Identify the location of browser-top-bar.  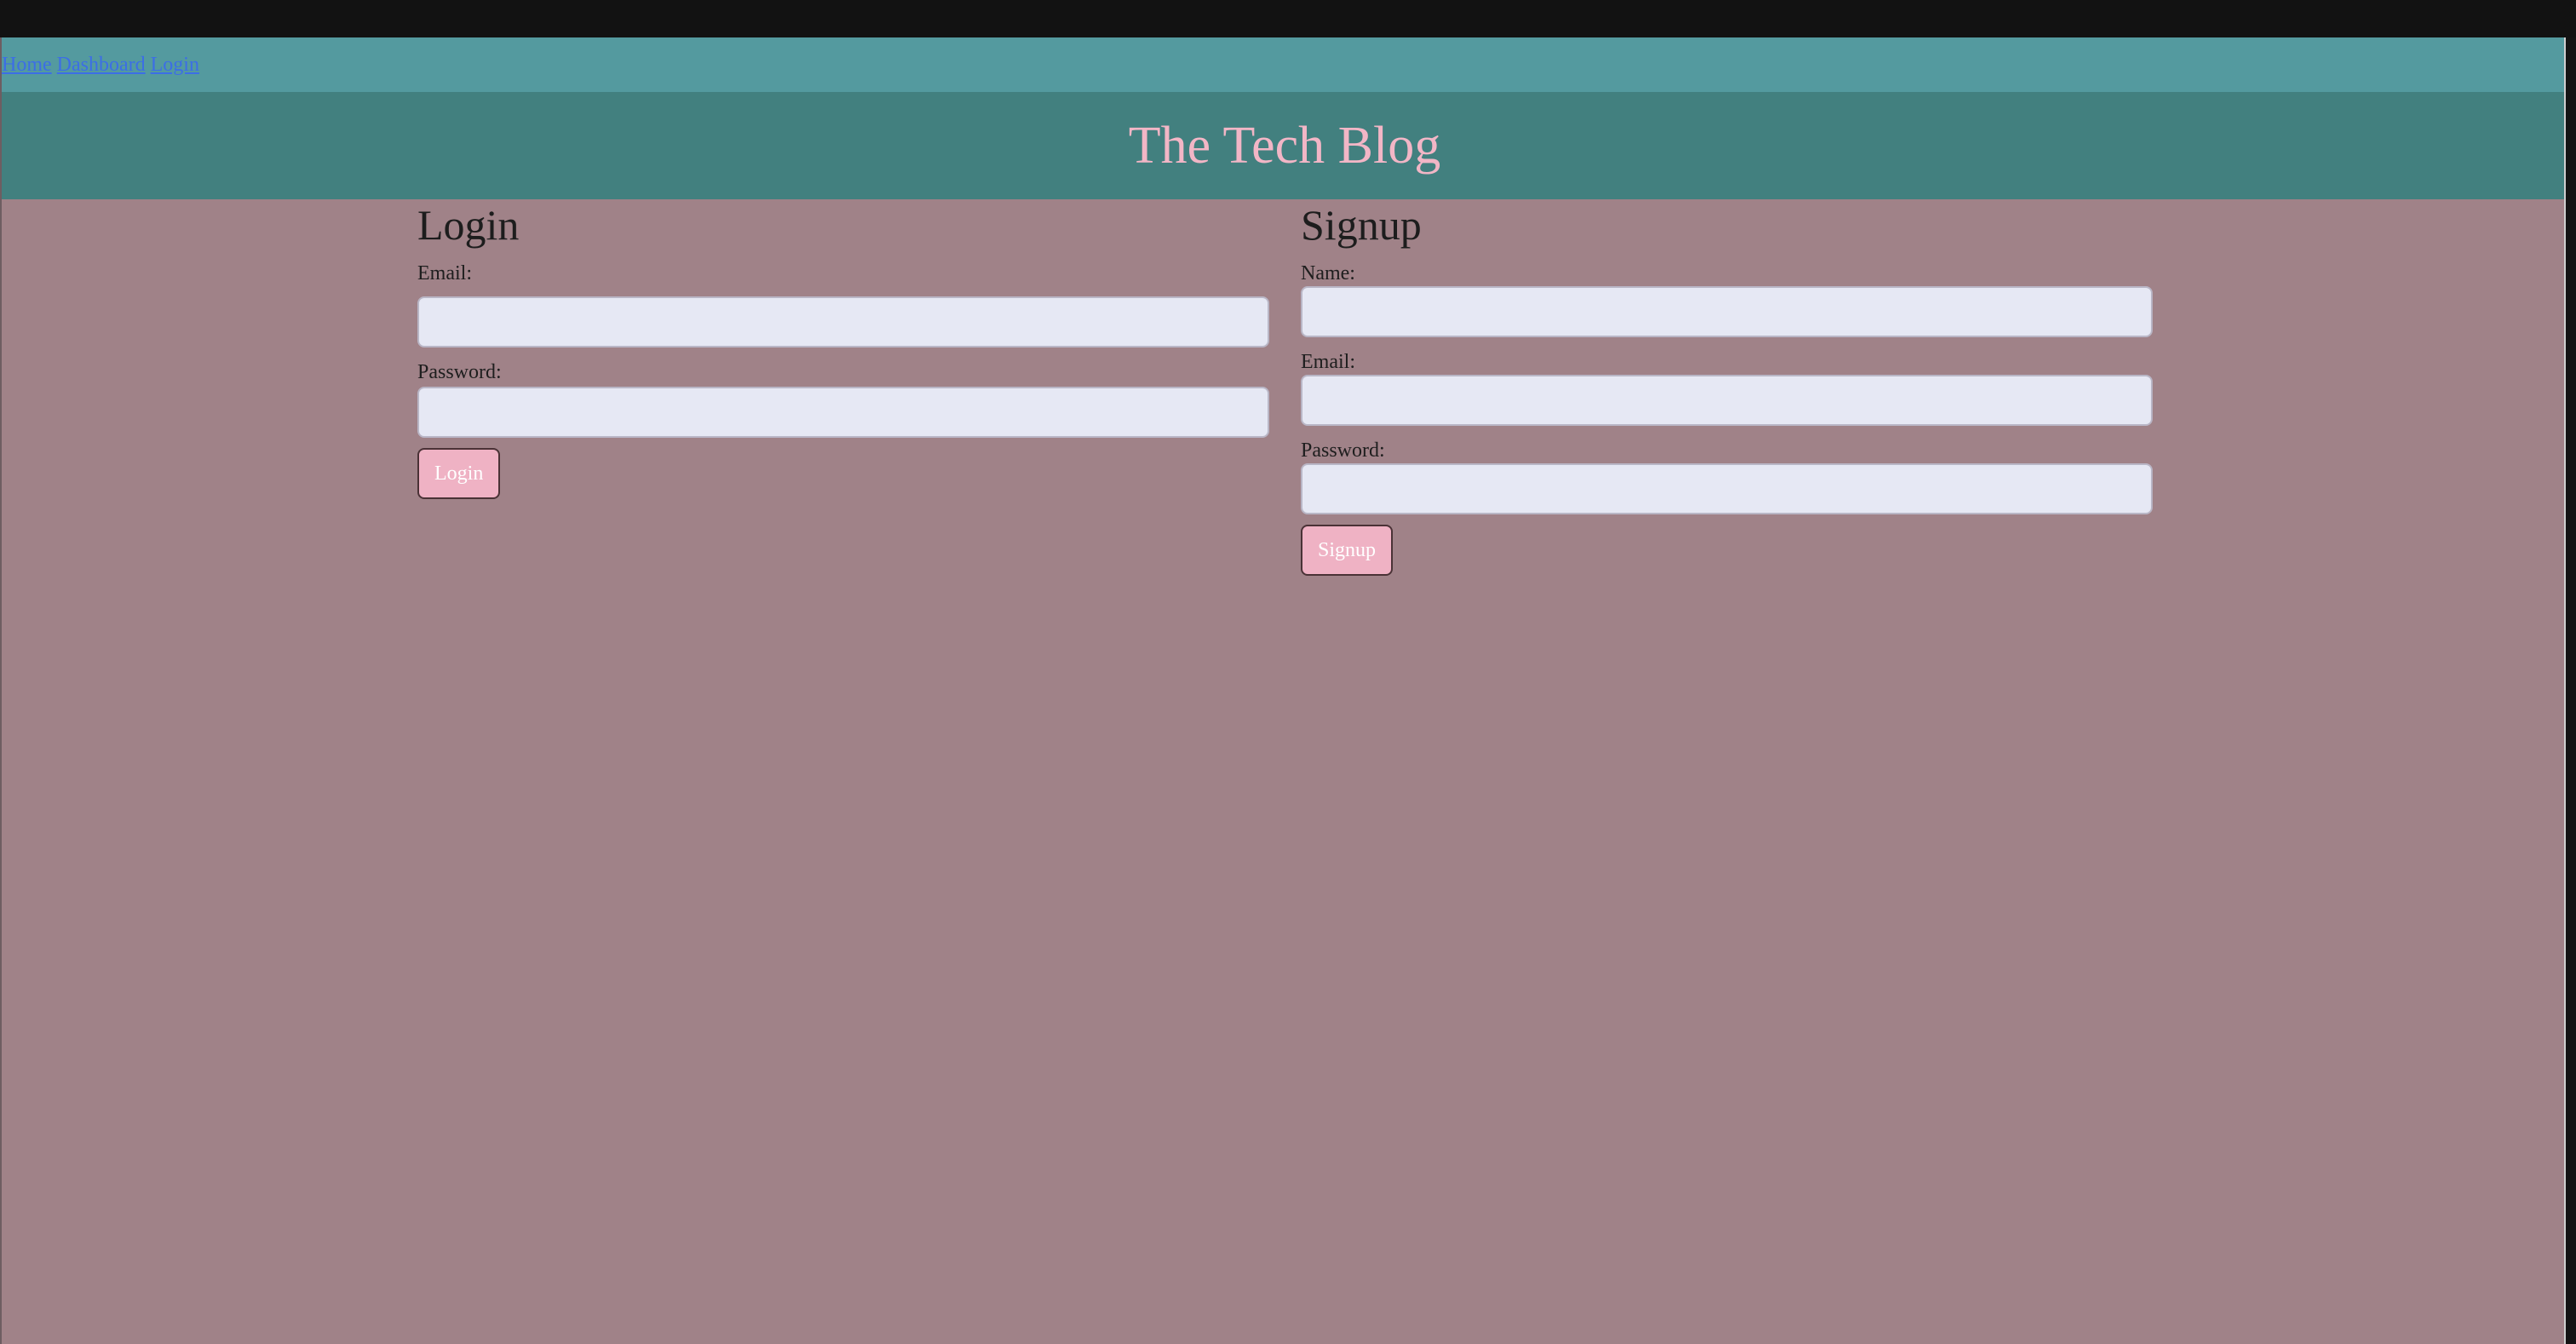
(1288, 19).